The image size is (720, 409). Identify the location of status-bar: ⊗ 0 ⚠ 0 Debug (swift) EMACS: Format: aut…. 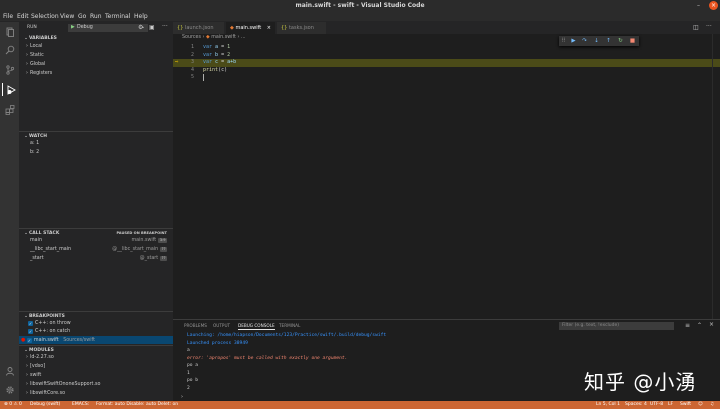
(360, 405).